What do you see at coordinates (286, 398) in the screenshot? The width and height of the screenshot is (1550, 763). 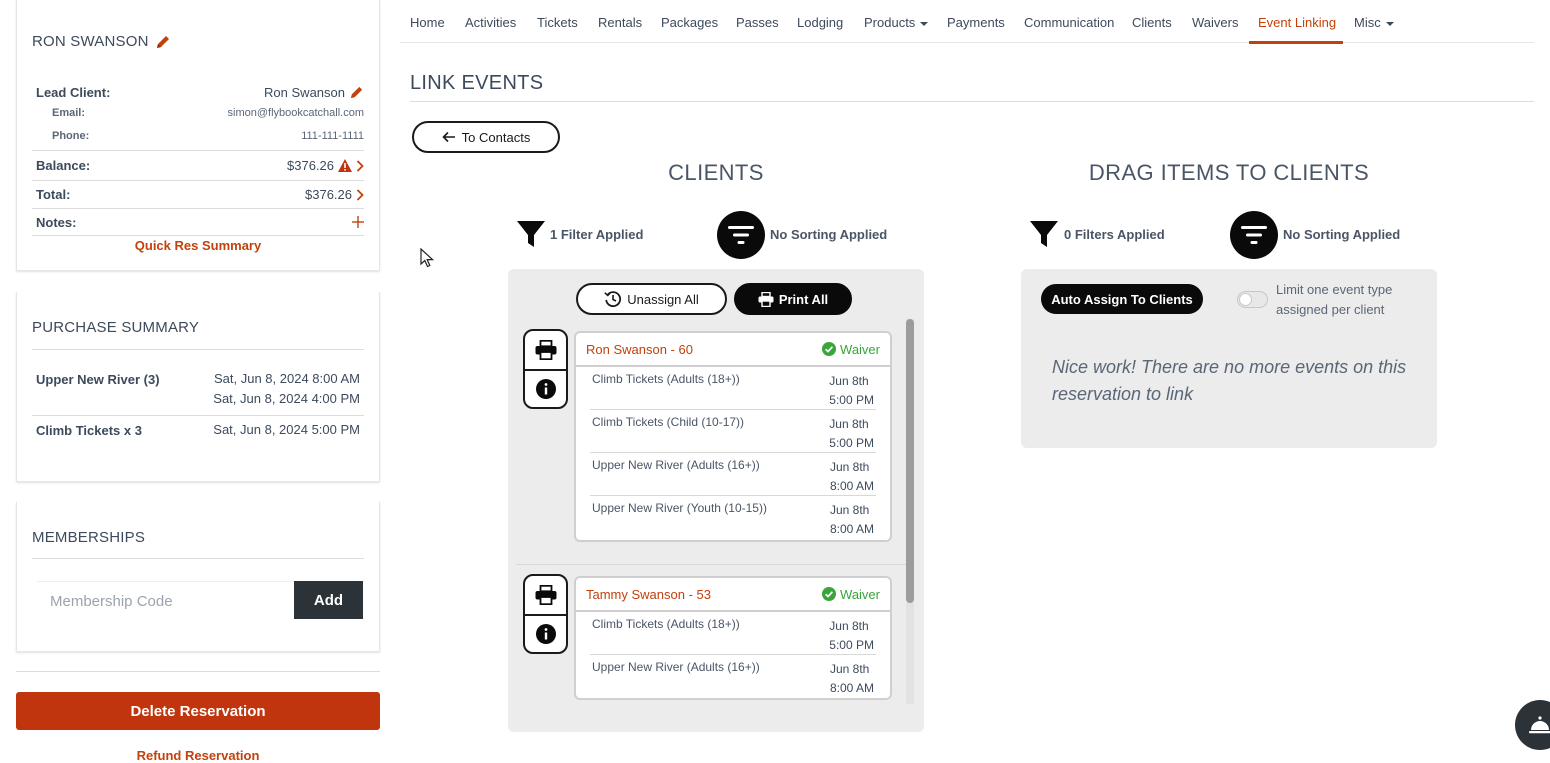 I see `purchase-item-date: Sat, Jun 8, 2024 4:00 PM` at bounding box center [286, 398].